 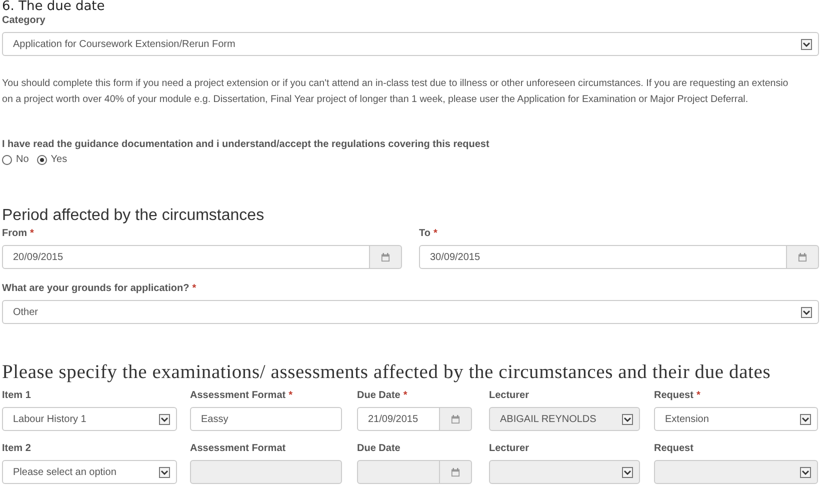 I want to click on guidance-paragraph: You should complete this form if you need a project extension or if you can't attend an in-class test due to illness or other unforeseen circumstances. If you are requesting an extensio on a project worth over 40% of your module e.g. Dissertation, Final Year project of longer than 1 week, please user the Application for Examination or Major Project Deferral., so click(x=396, y=92).